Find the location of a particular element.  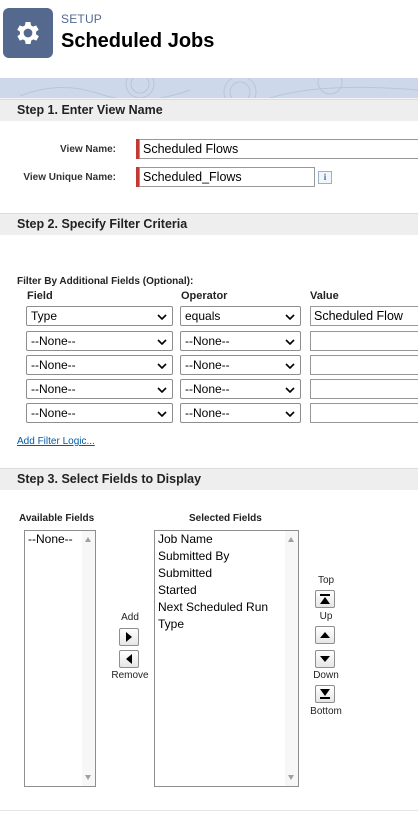

move-top-button is located at coordinates (325, 599).